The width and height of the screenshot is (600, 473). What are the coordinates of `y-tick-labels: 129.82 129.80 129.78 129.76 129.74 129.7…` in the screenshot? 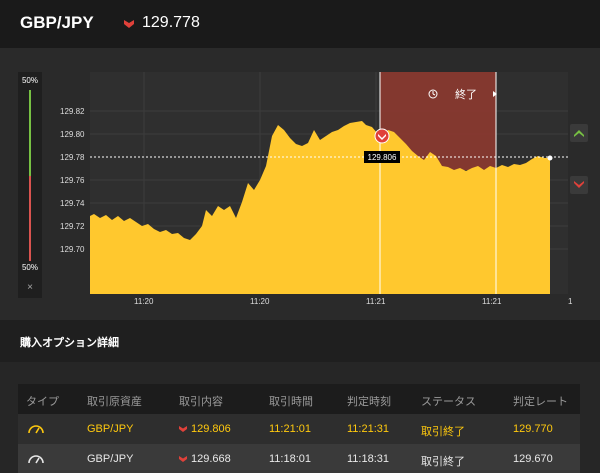 It's located at (72, 180).